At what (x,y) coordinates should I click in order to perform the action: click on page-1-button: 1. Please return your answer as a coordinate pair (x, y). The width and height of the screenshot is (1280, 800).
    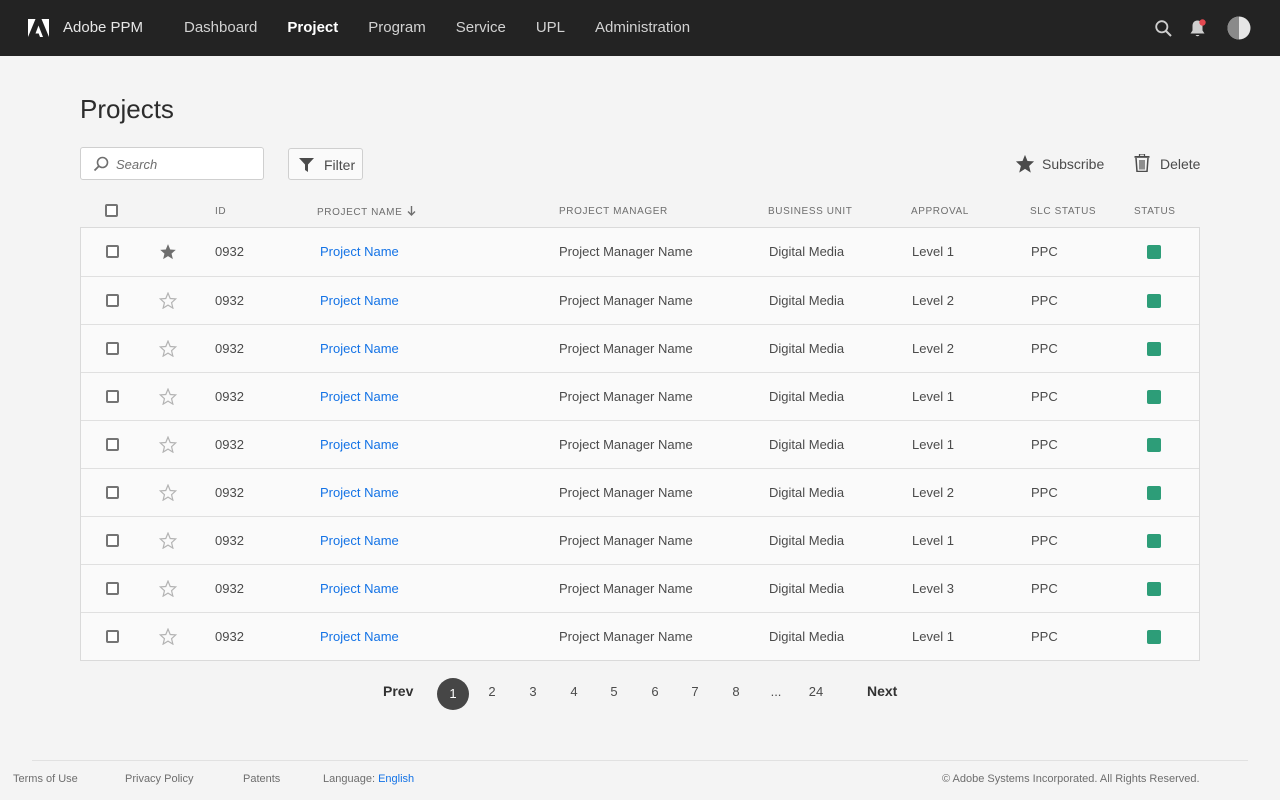
    Looking at the image, I should click on (453, 694).